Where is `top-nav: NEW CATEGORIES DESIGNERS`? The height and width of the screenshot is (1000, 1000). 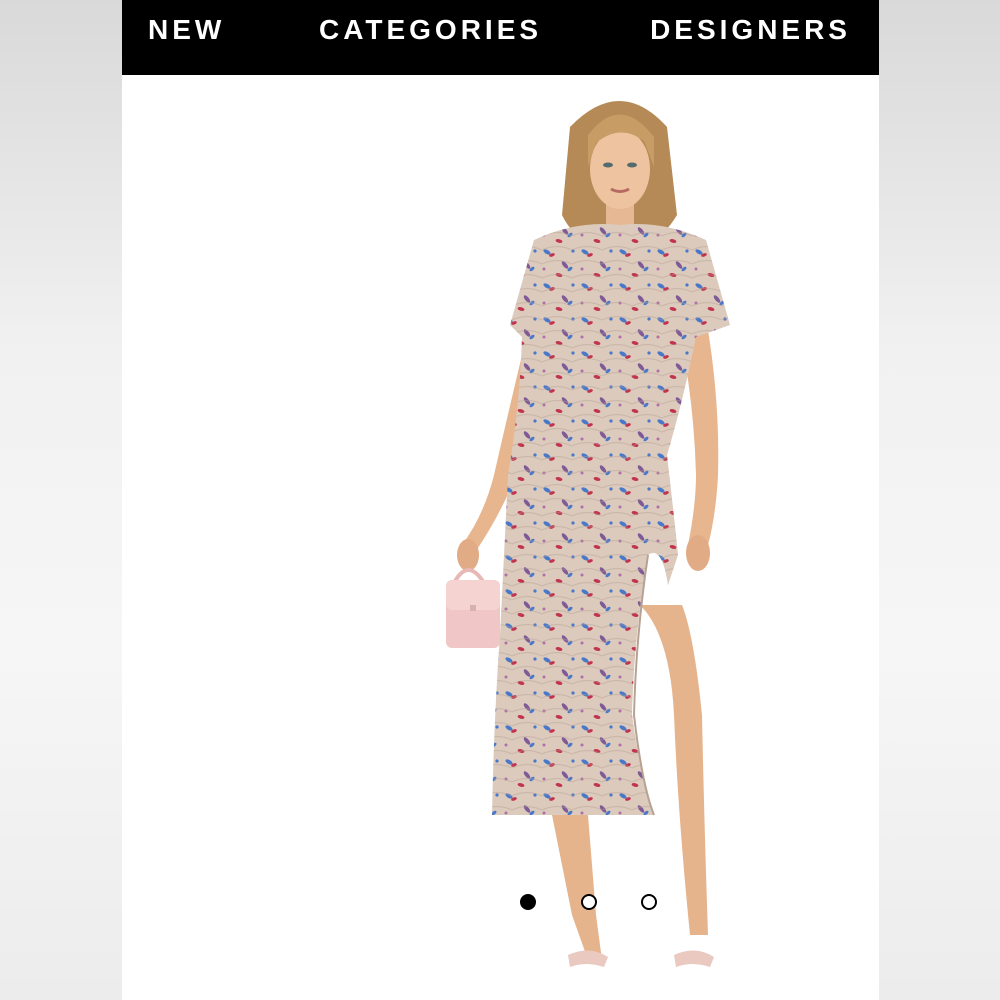
top-nav: NEW CATEGORIES DESIGNERS is located at coordinates (500, 37).